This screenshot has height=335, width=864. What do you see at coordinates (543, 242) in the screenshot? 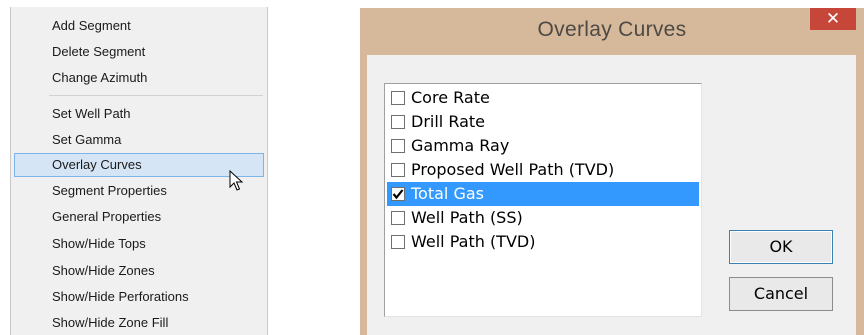
I see `list-item-well-path-tvd: Well Path (TVD)` at bounding box center [543, 242].